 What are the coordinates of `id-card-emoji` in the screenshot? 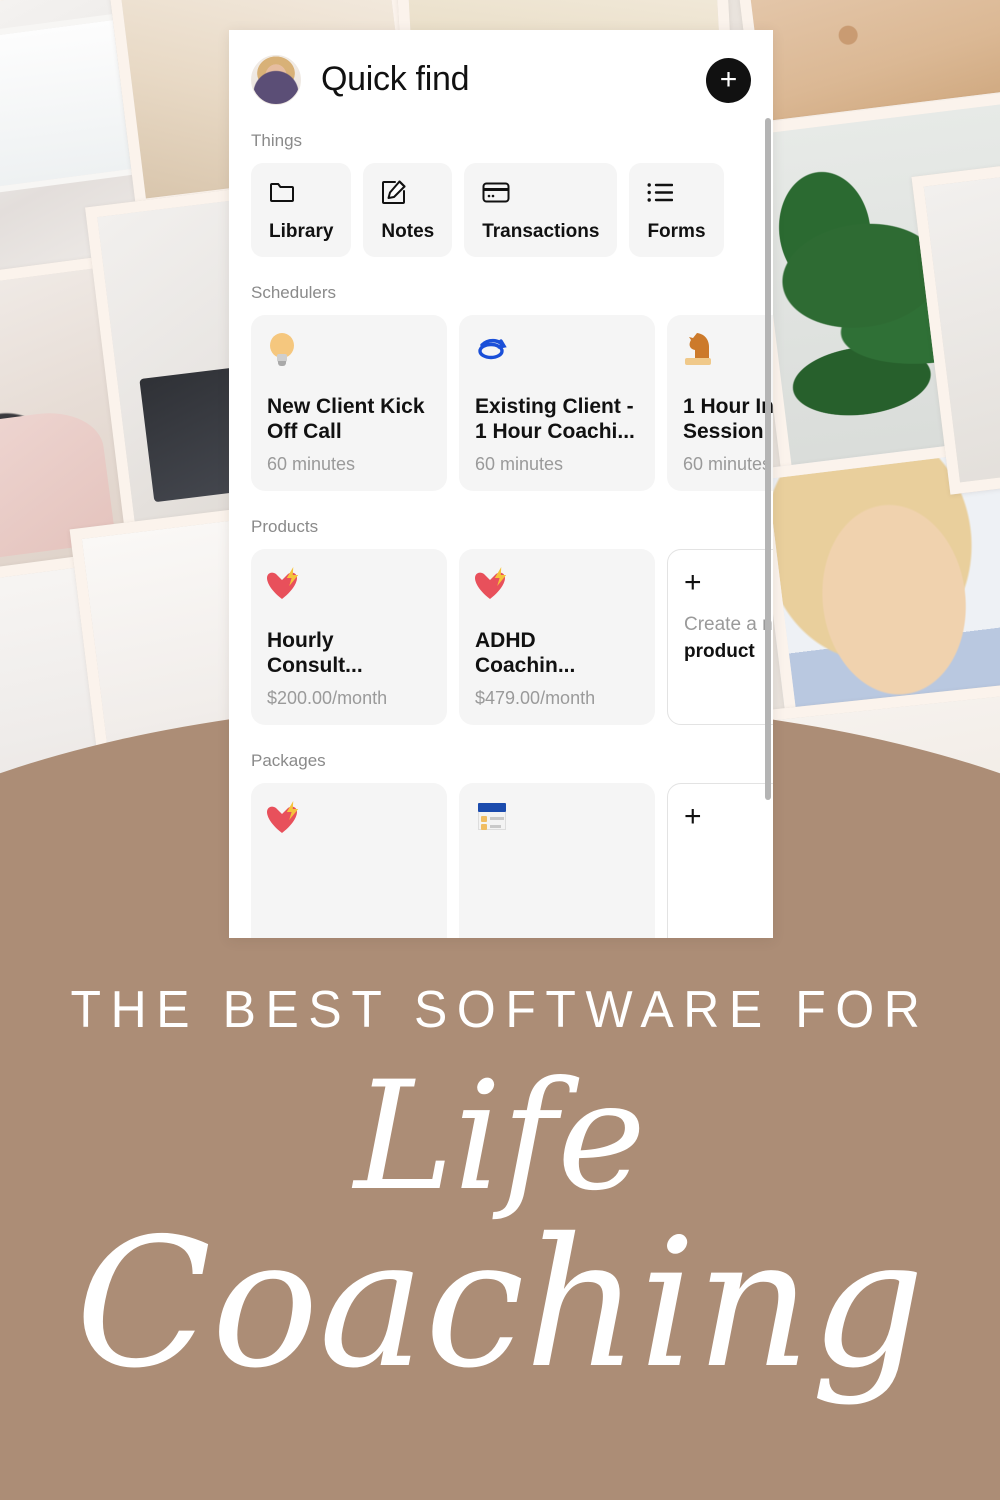 It's located at (557, 821).